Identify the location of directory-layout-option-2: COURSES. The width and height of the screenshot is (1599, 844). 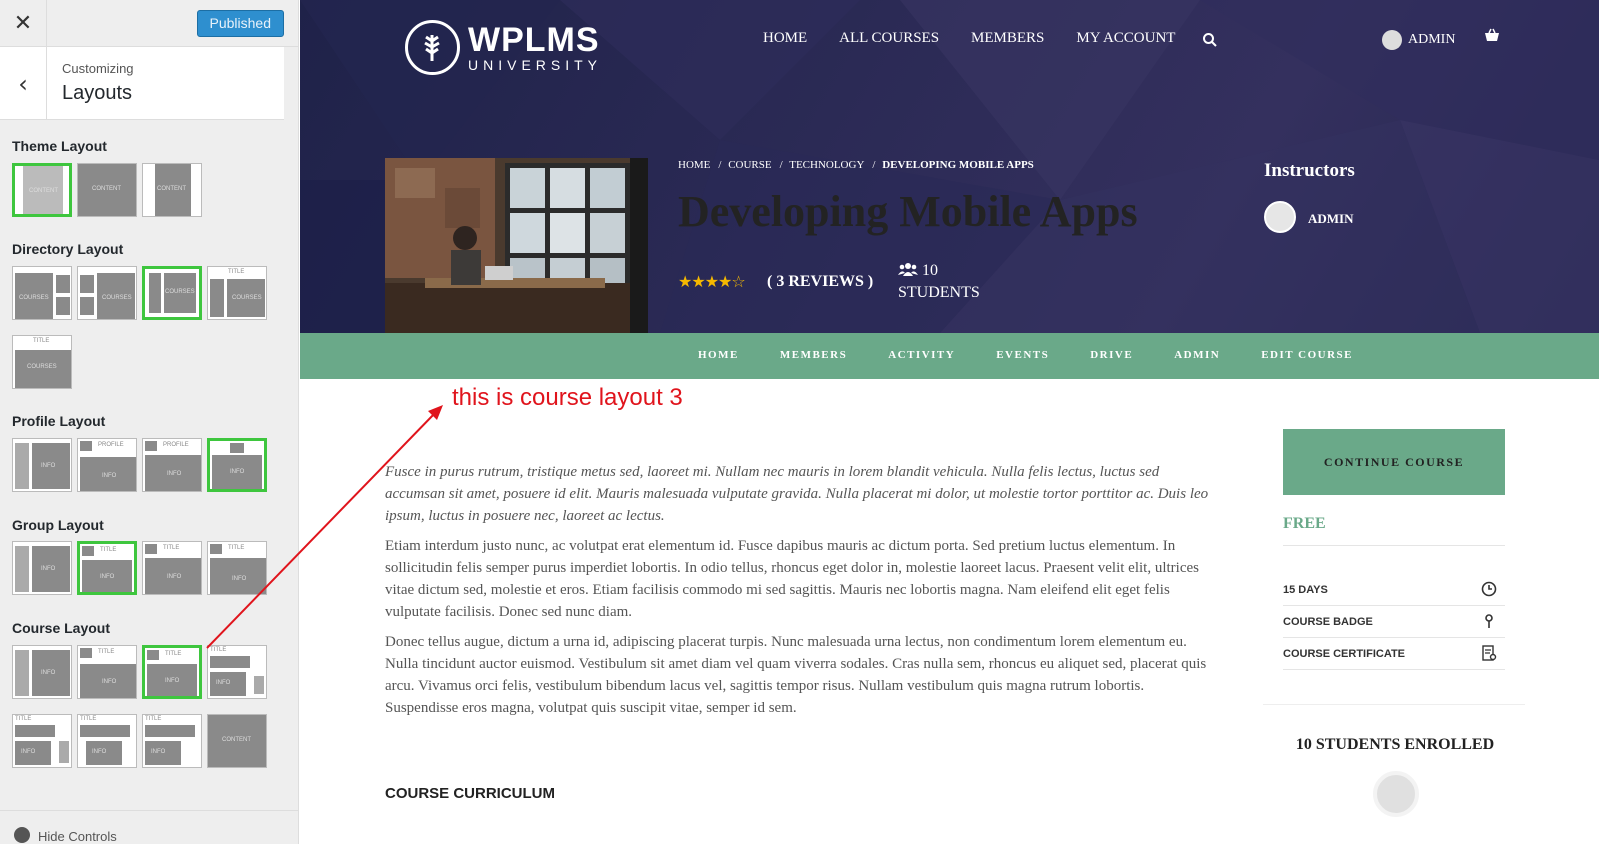
(107, 293).